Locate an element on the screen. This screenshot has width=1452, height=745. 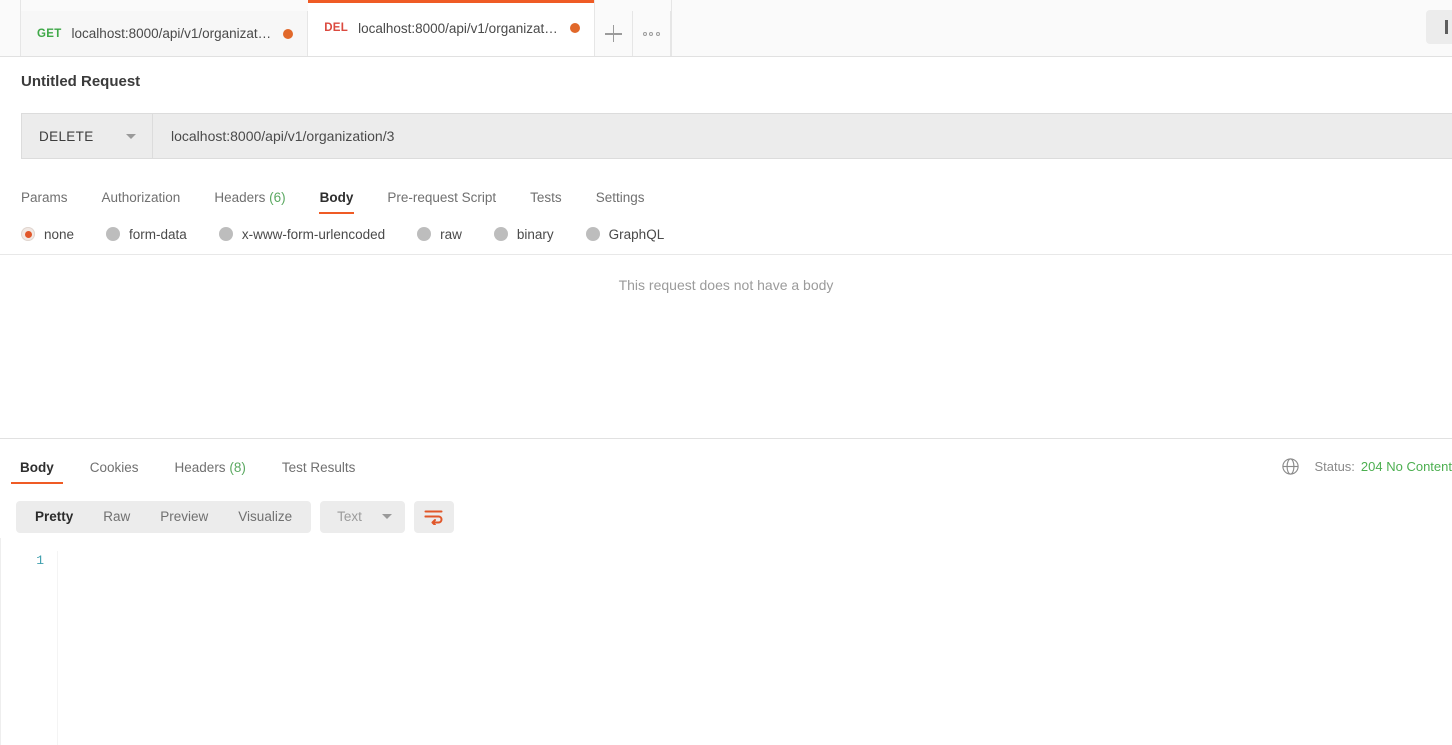
new-tab-button is located at coordinates (613, 33).